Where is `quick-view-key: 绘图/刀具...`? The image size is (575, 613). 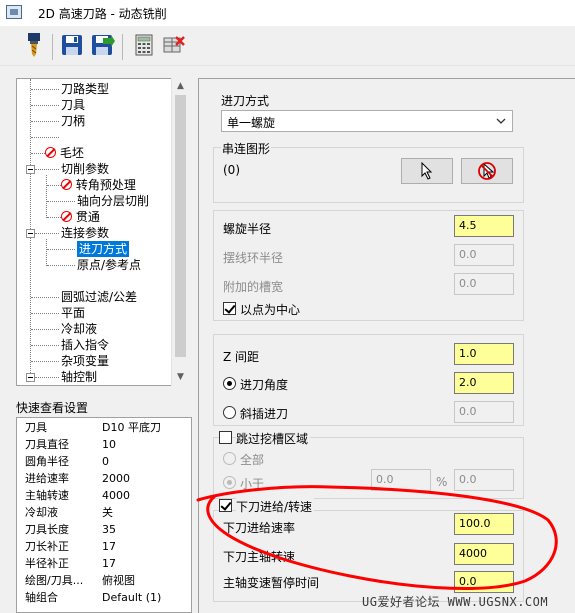
quick-view-key: 绘图/刀具... is located at coordinates (54, 580).